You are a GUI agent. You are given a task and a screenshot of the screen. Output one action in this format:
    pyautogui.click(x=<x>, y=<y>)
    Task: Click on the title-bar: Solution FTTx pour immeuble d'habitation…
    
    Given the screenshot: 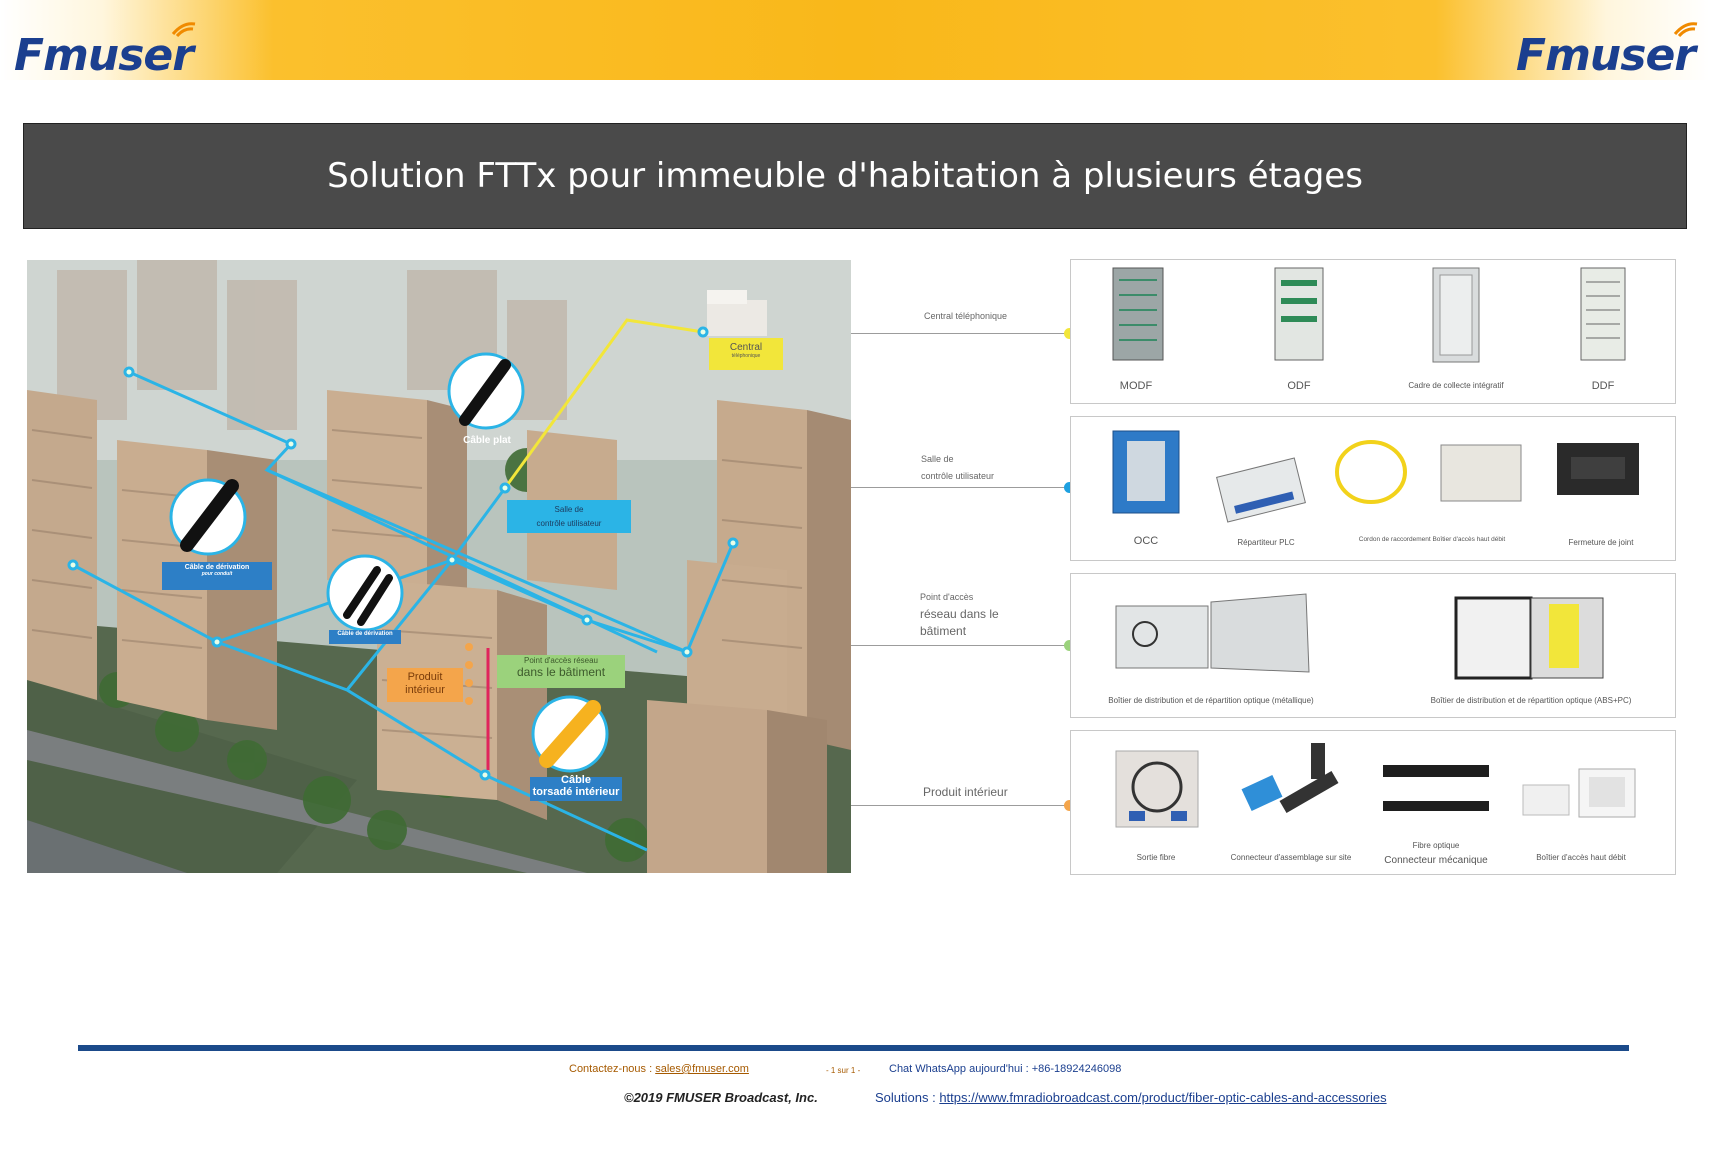 What is the action you would take?
    pyautogui.click(x=855, y=176)
    